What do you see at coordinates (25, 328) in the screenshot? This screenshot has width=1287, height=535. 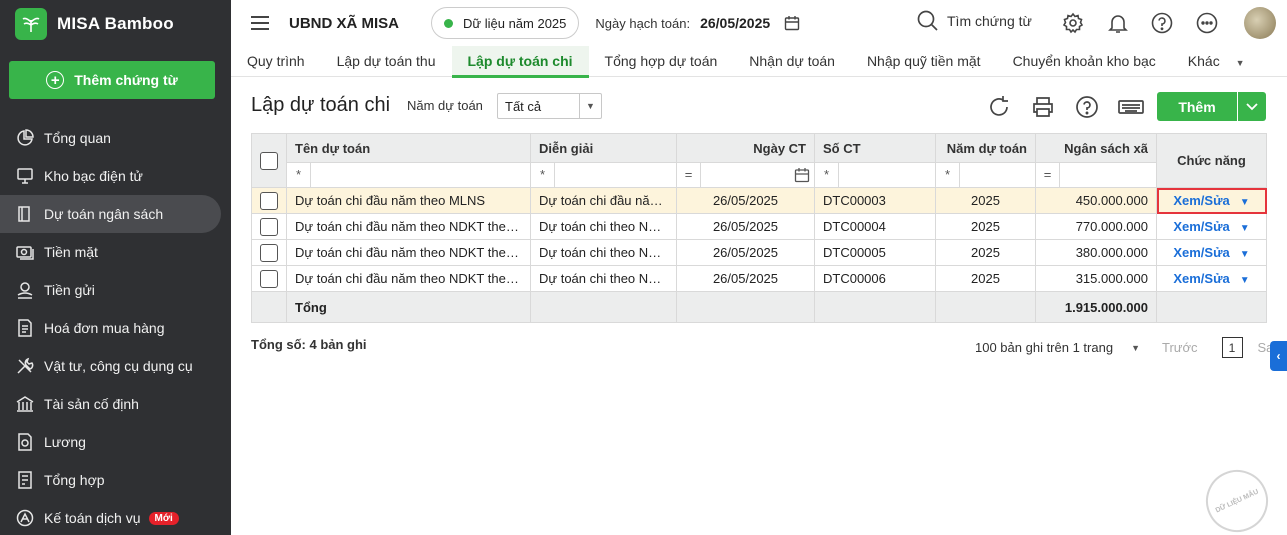 I see `invoice-icon` at bounding box center [25, 328].